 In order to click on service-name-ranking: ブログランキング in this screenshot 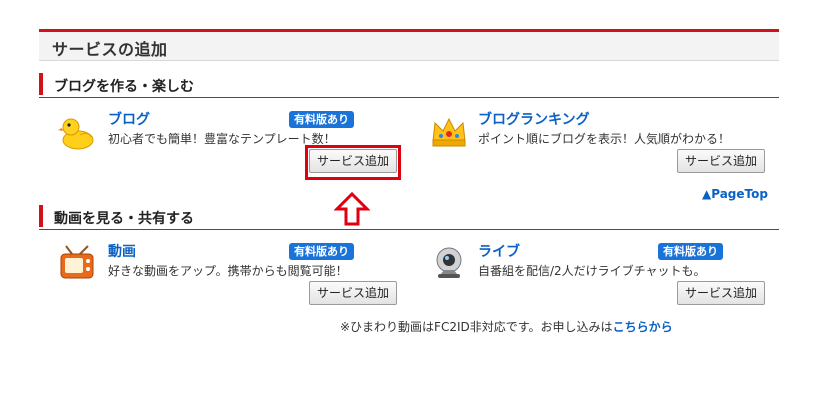, I will do `click(534, 119)`.